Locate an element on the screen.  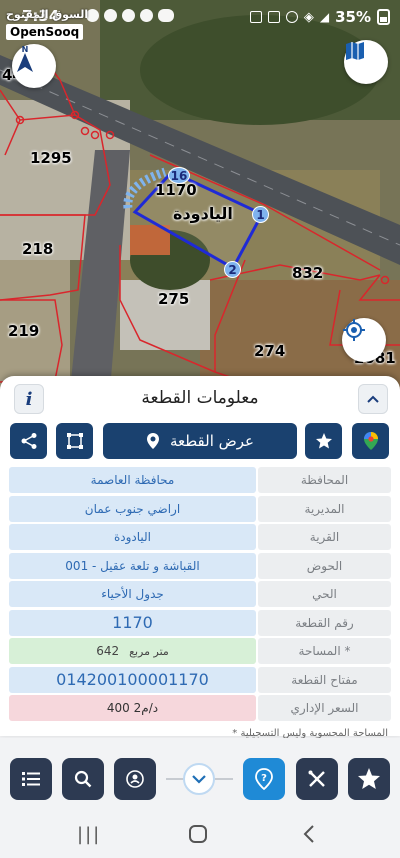
back-icon is located at coordinates (308, 834).